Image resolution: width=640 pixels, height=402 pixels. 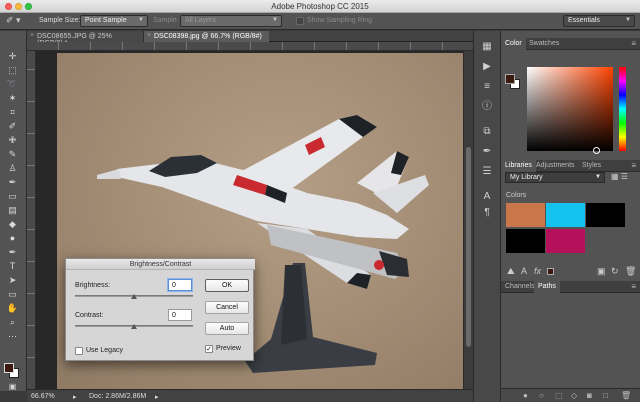 I want to click on tab-libraries: Libraries, so click(x=518, y=166).